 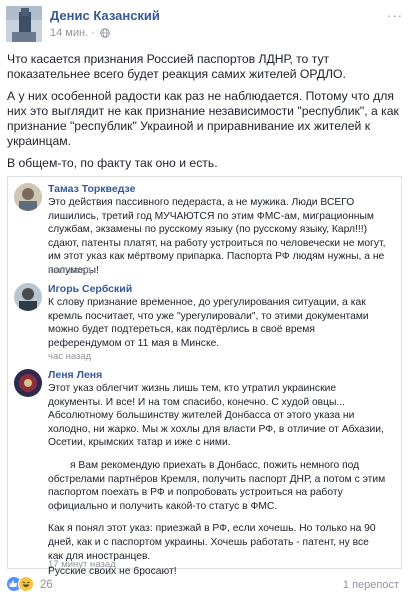 I want to click on post-timestamp: 14 мин., so click(x=69, y=33).